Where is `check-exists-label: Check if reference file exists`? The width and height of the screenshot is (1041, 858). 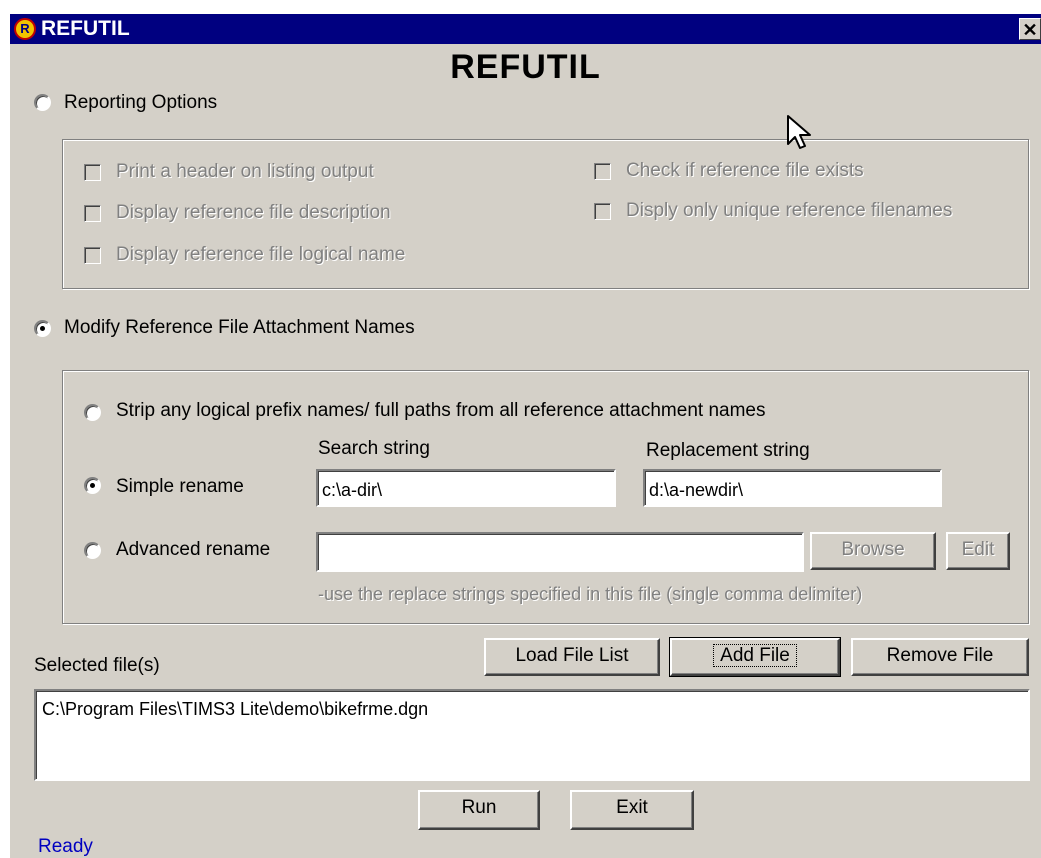 check-exists-label: Check if reference file exists is located at coordinates (745, 170).